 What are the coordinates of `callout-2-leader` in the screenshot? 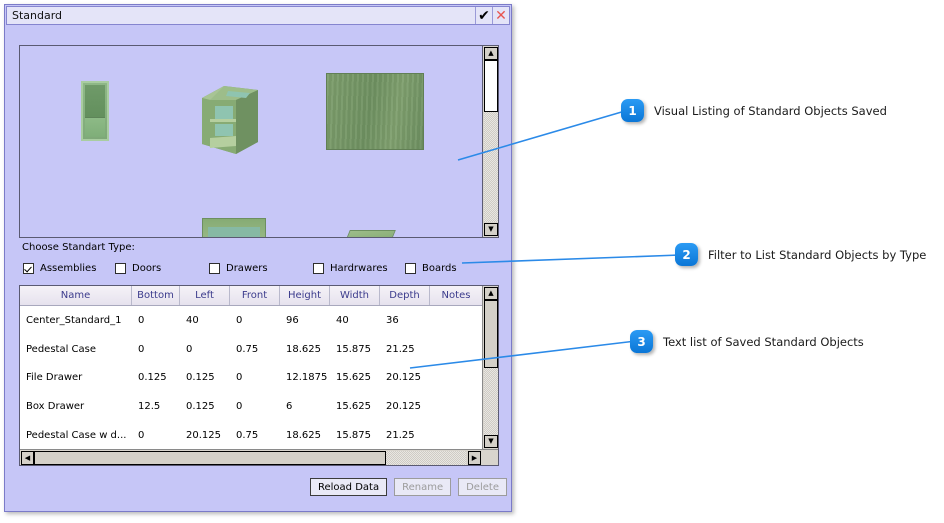 It's located at (571, 259).